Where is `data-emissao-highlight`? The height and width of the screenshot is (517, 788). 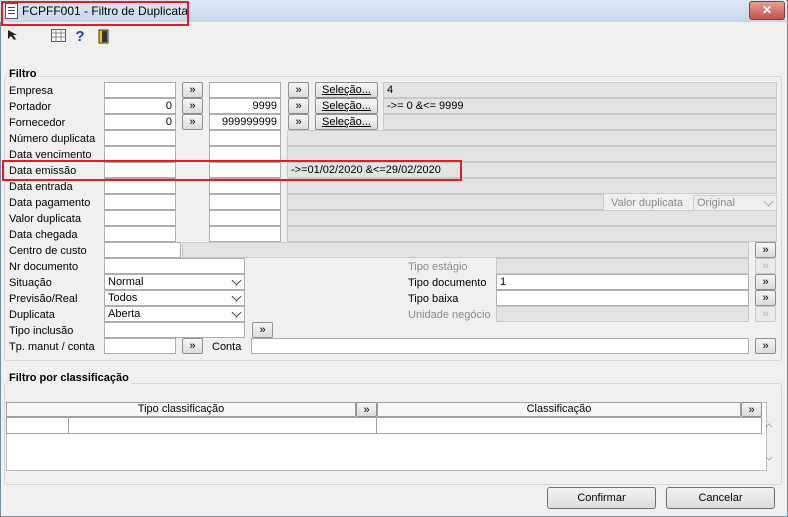
data-emissao-highlight is located at coordinates (232, 170).